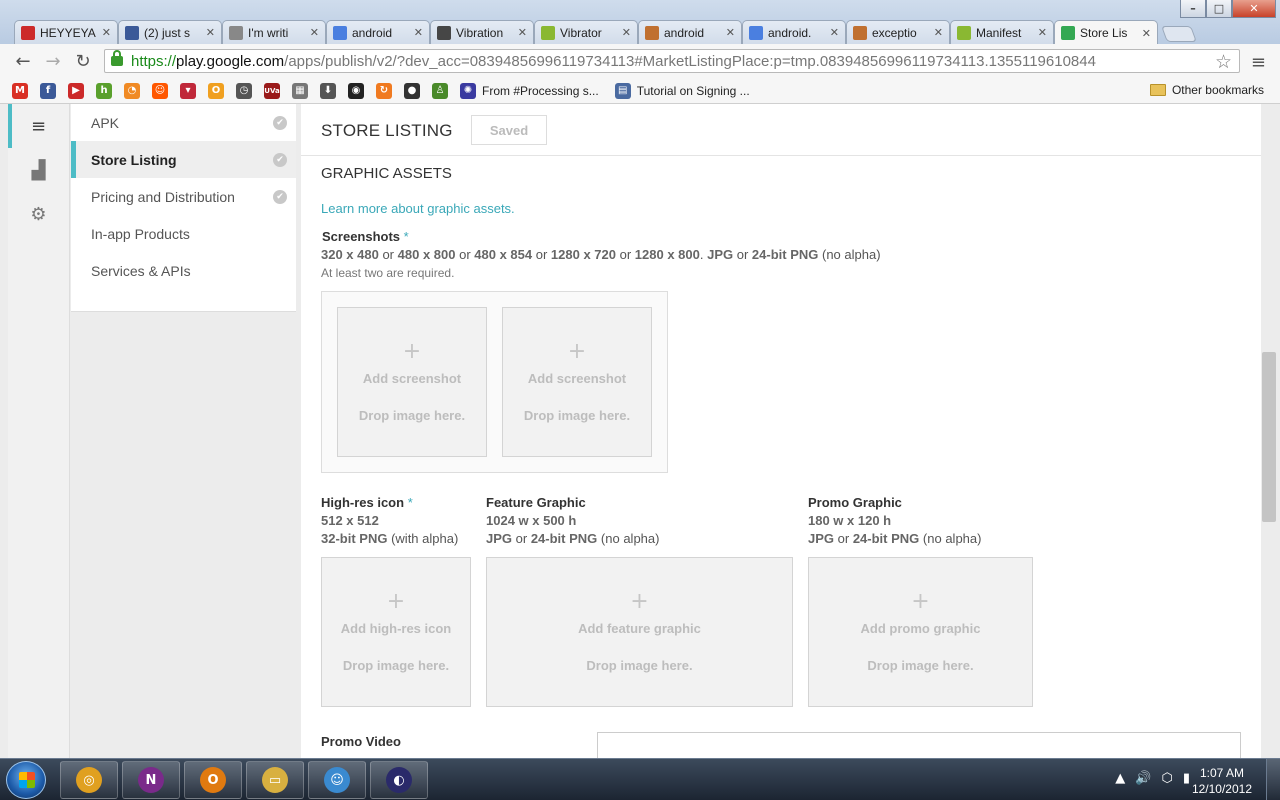 The width and height of the screenshot is (1280, 800). What do you see at coordinates (384, 90) in the screenshot?
I see `swirl-icon: ↻` at bounding box center [384, 90].